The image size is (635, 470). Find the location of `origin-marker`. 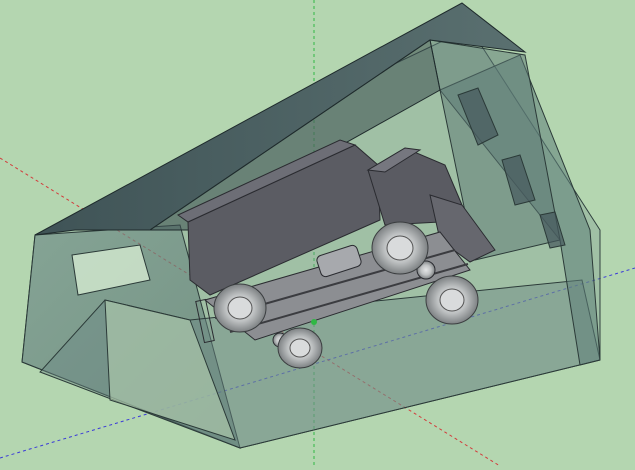

origin-marker is located at coordinates (314, 322).